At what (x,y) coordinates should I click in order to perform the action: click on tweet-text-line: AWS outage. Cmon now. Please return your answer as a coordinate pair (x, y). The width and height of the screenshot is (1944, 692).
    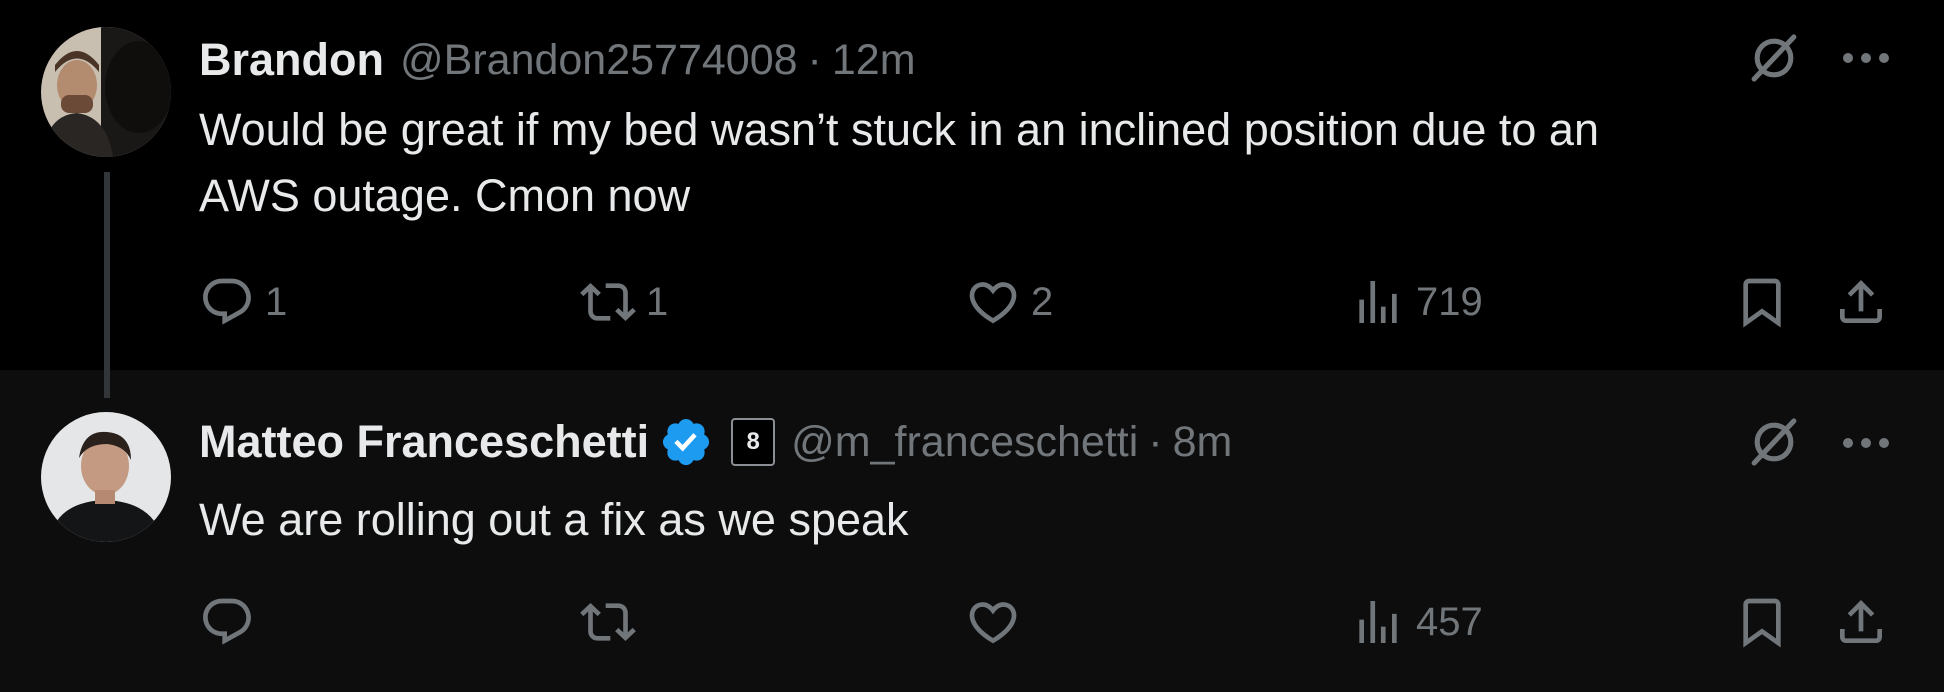
    Looking at the image, I should click on (445, 195).